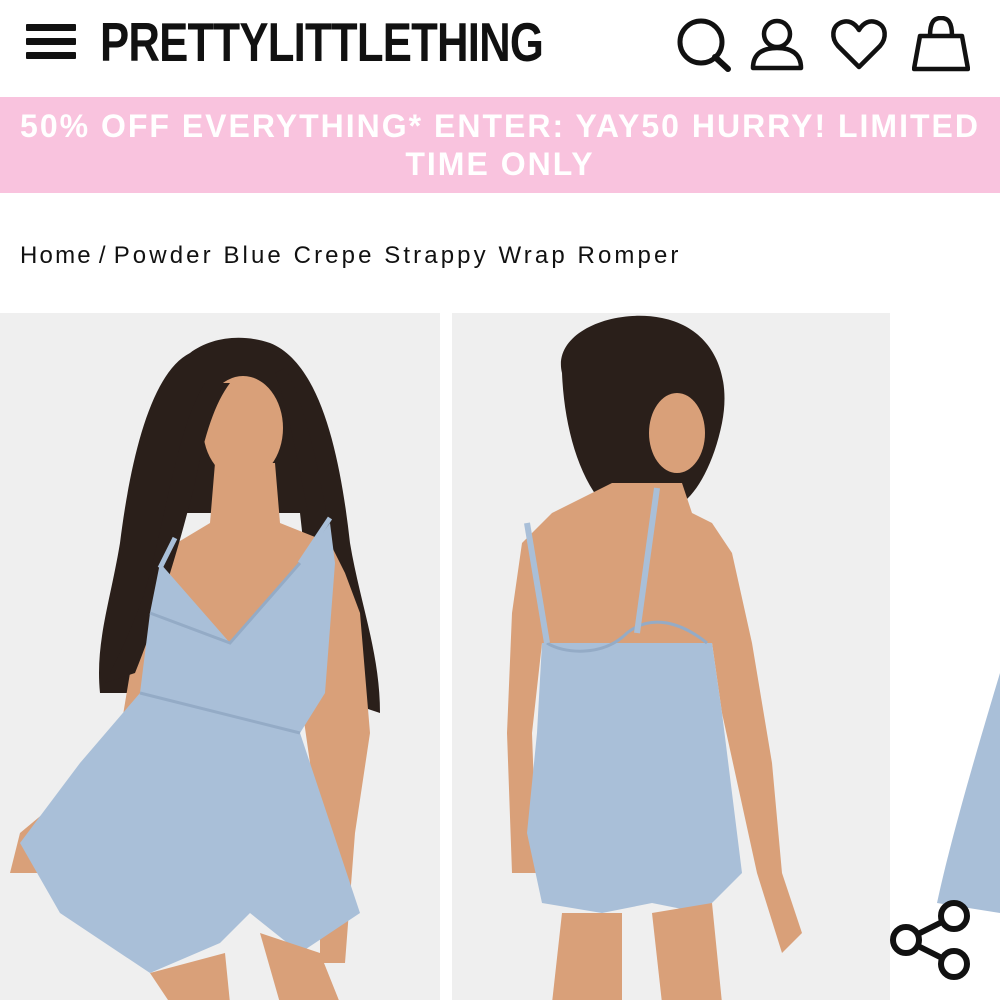 Image resolution: width=1000 pixels, height=1000 pixels. I want to click on shopping-bag-icon, so click(941, 45).